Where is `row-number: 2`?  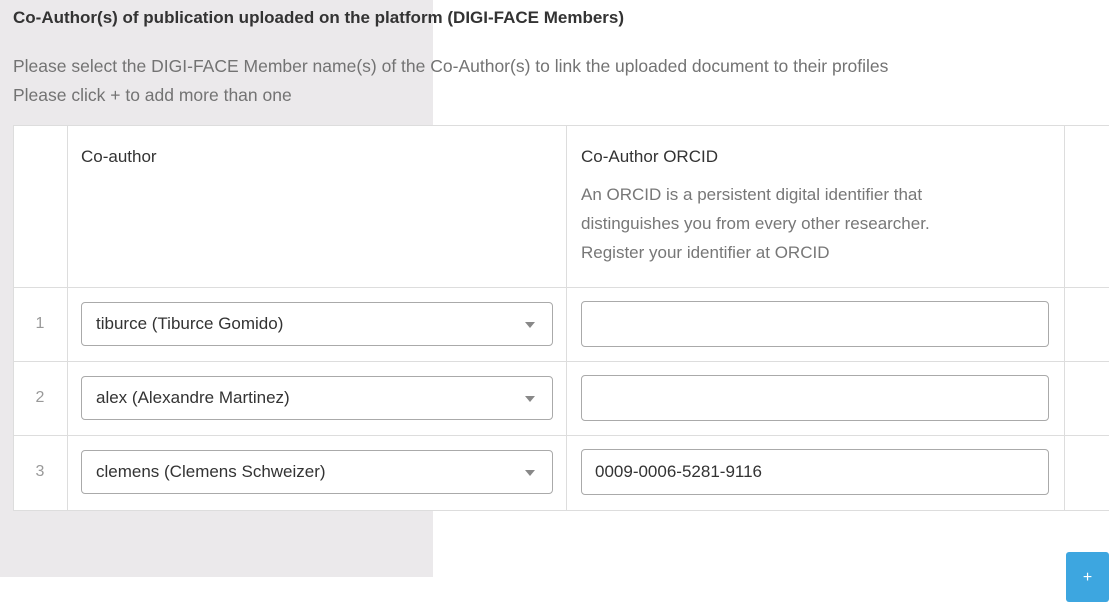 row-number: 2 is located at coordinates (40, 397).